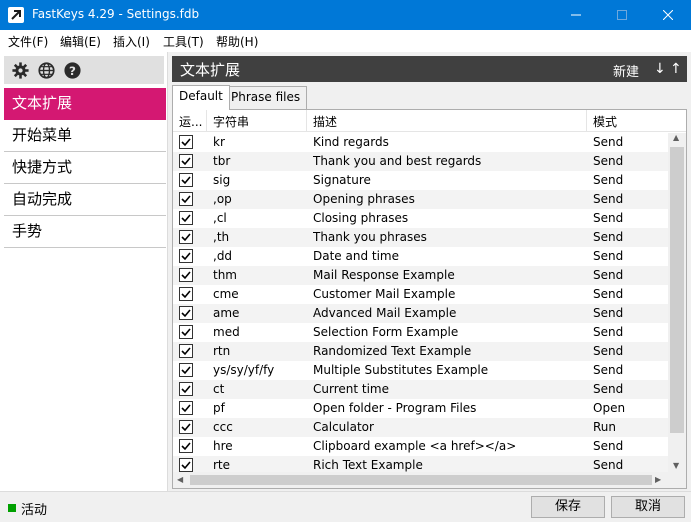 The width and height of the screenshot is (691, 522). What do you see at coordinates (20, 70) in the screenshot?
I see `gear-icon` at bounding box center [20, 70].